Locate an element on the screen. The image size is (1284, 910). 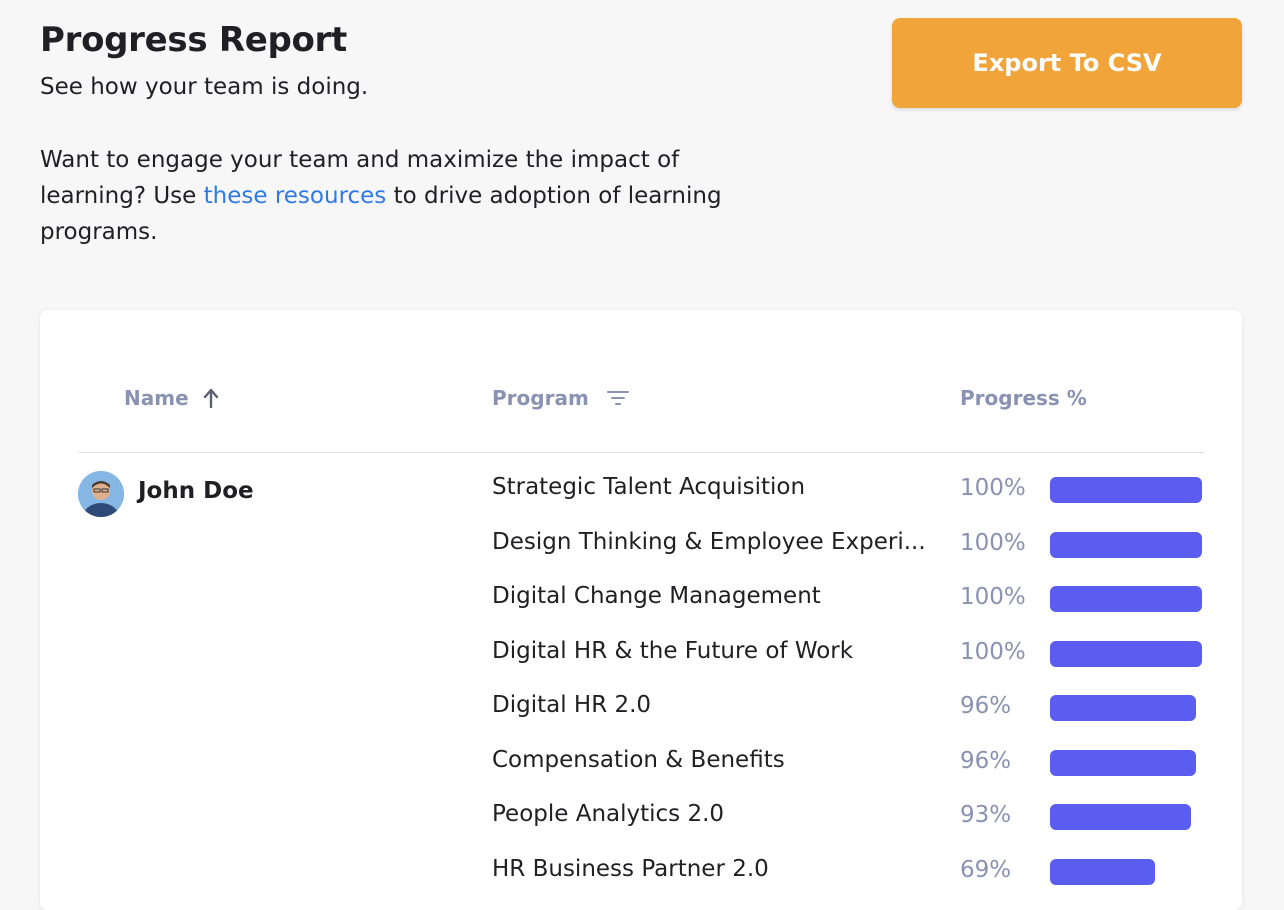
program-name: People Analytics 2.0 is located at coordinates (608, 814).